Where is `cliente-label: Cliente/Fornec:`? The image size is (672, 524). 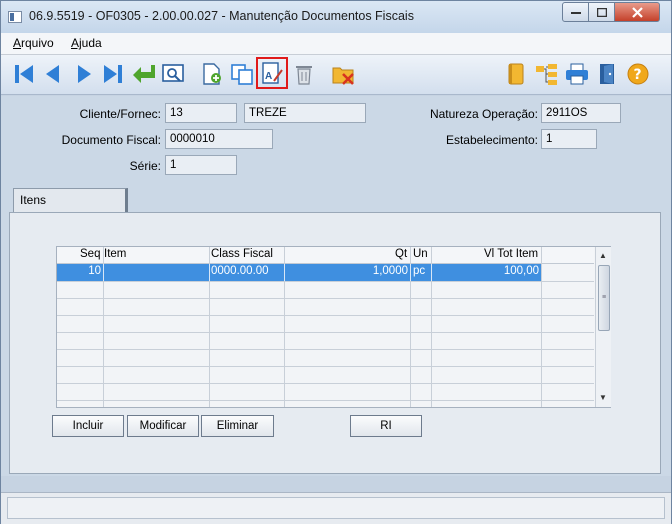 cliente-label: Cliente/Fornec: is located at coordinates (120, 114).